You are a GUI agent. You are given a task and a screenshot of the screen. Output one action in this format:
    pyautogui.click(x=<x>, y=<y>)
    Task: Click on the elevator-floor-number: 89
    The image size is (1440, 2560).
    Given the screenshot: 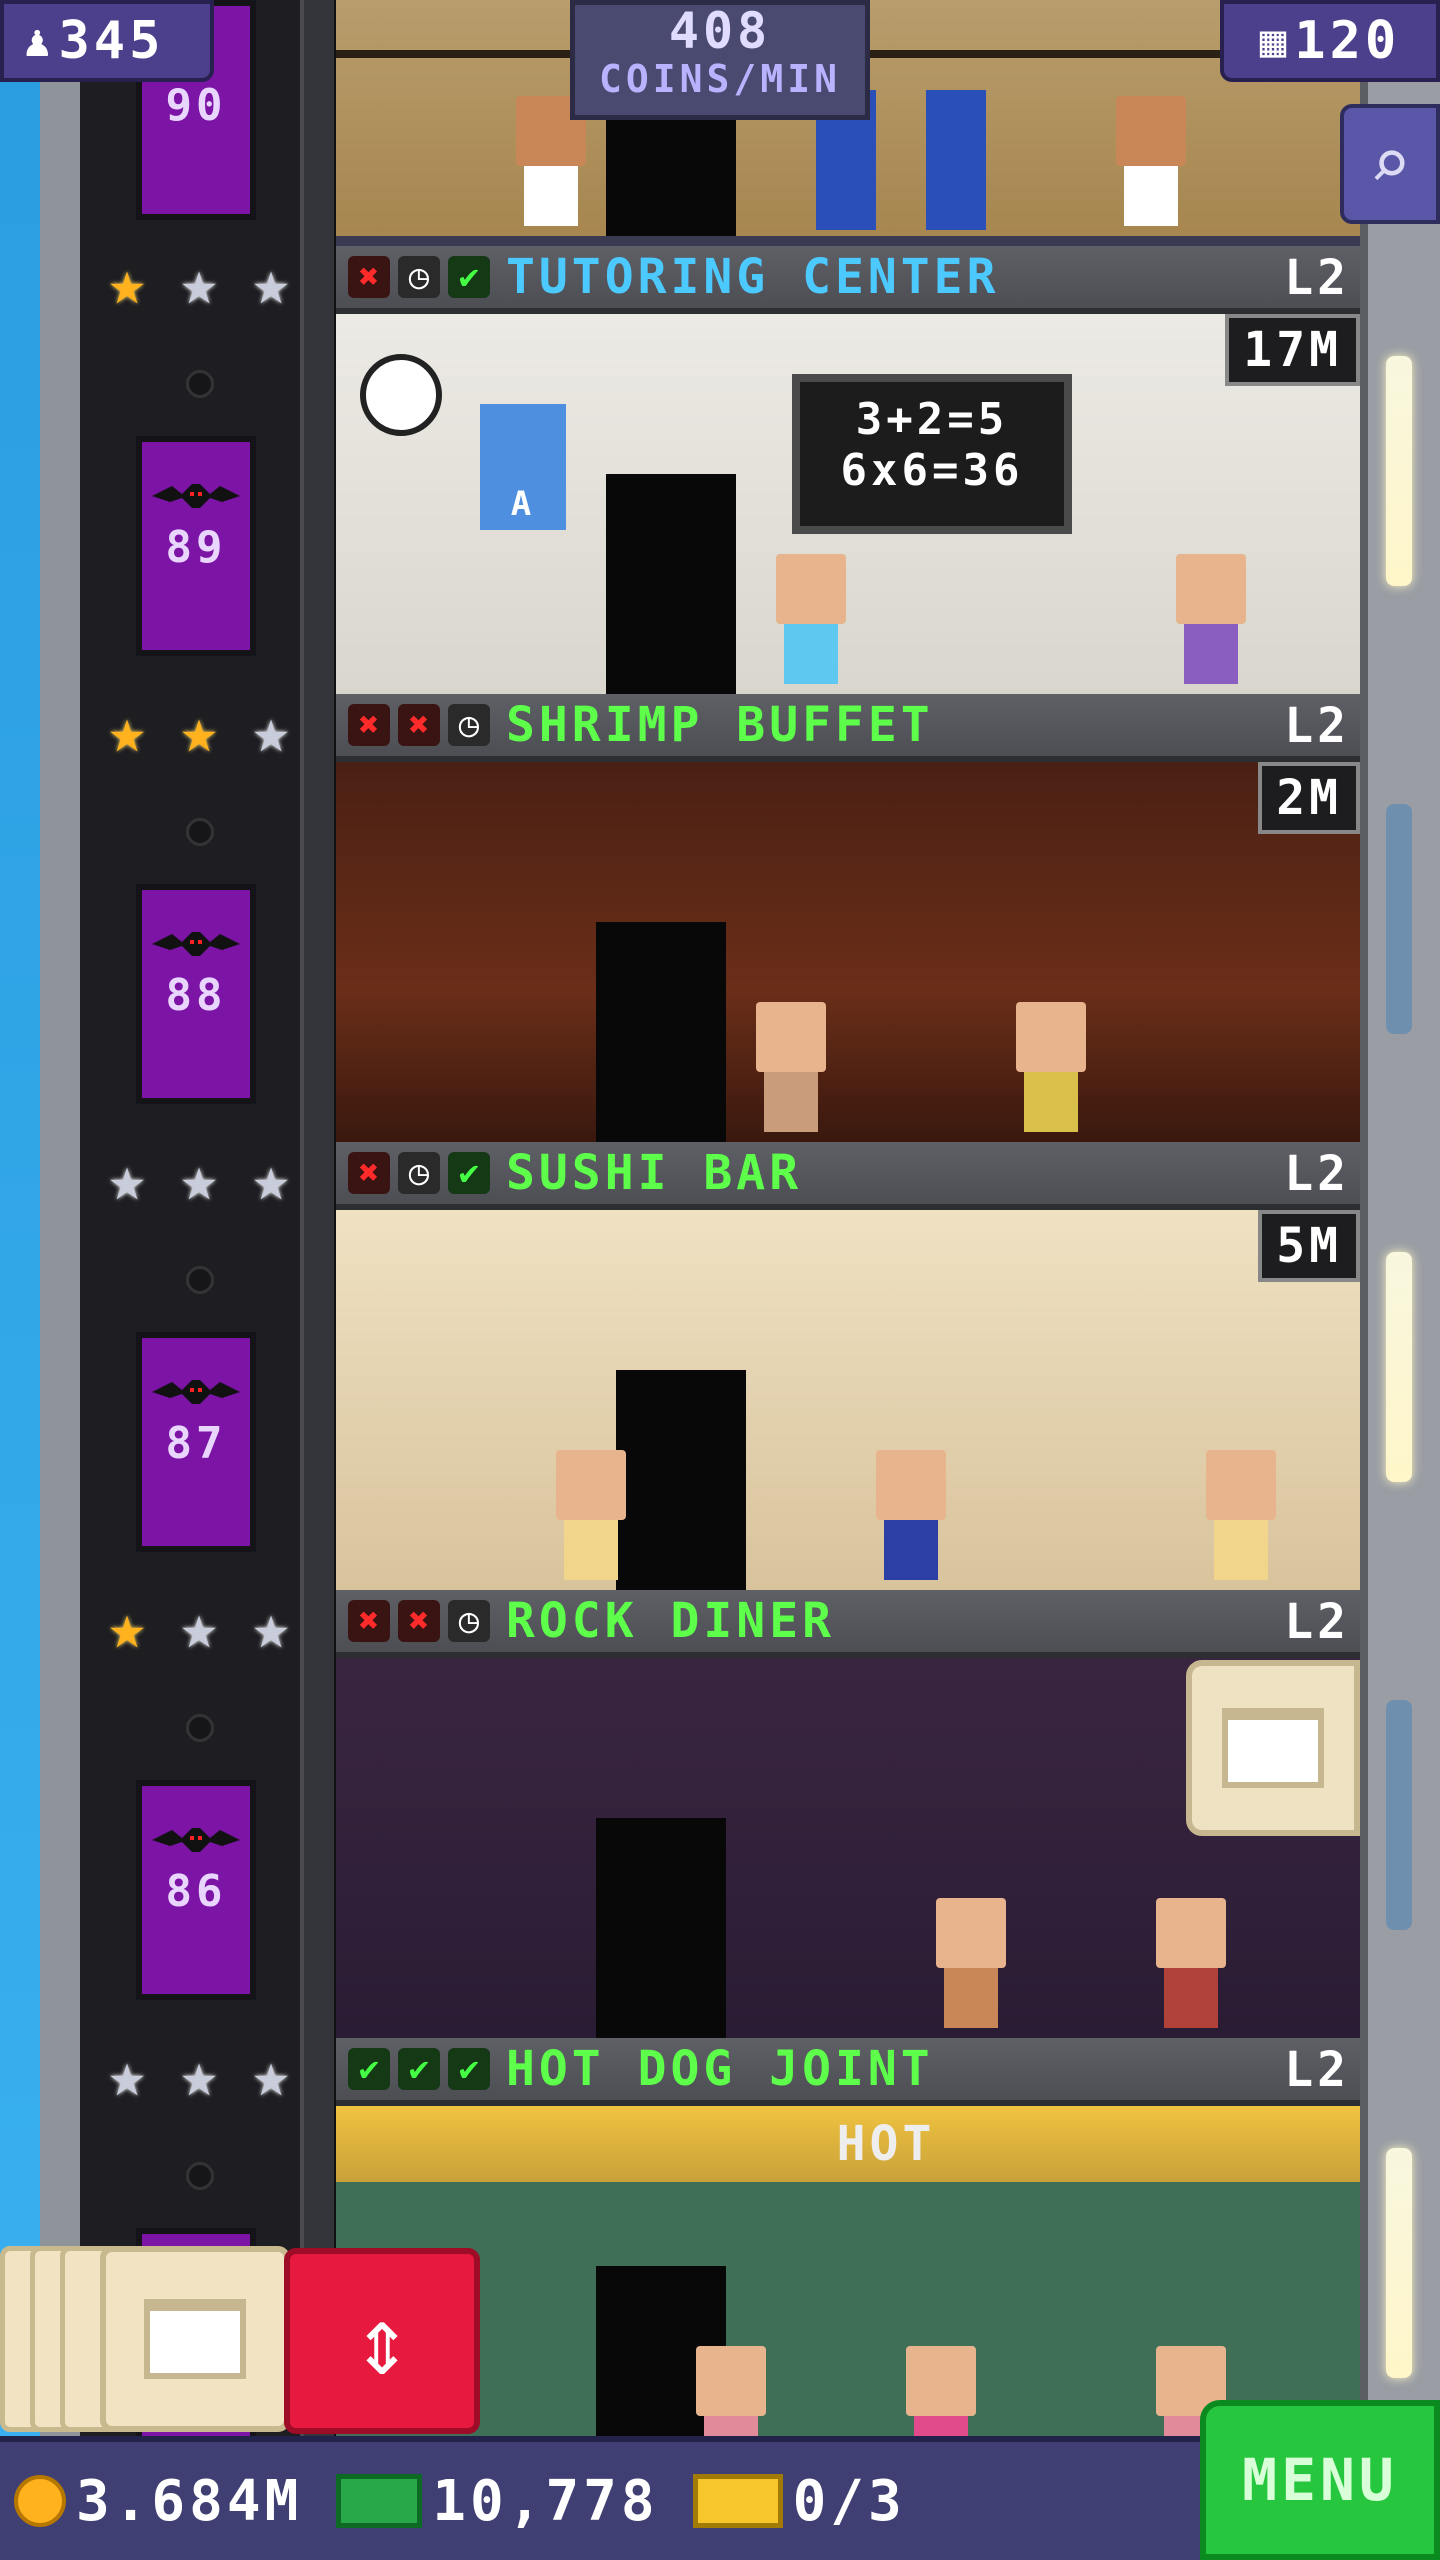 What is the action you would take?
    pyautogui.click(x=196, y=547)
    